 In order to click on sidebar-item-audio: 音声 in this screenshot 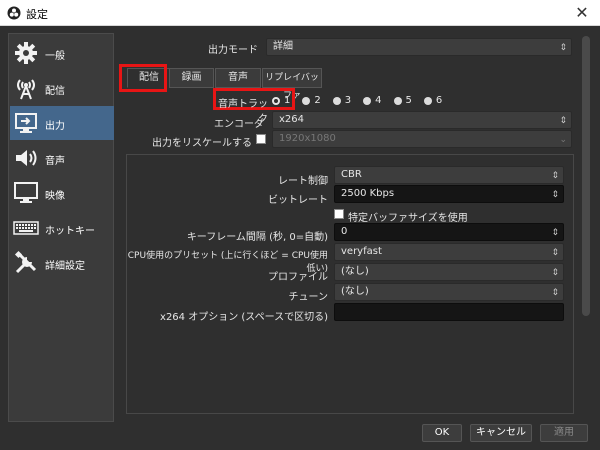, I will do `click(62, 158)`.